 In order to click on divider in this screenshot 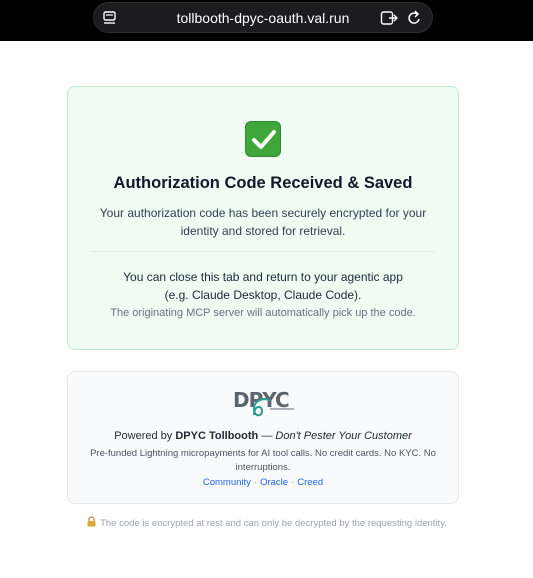, I will do `click(263, 251)`.